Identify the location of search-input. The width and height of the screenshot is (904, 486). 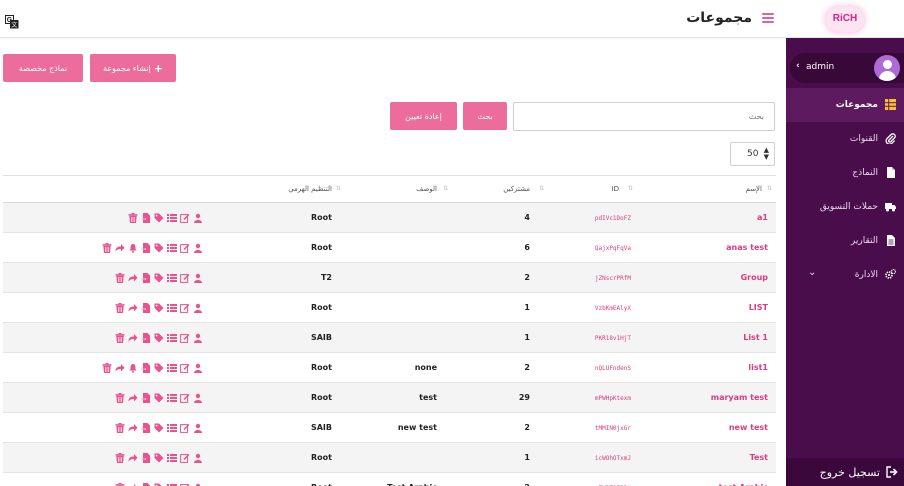
(644, 116).